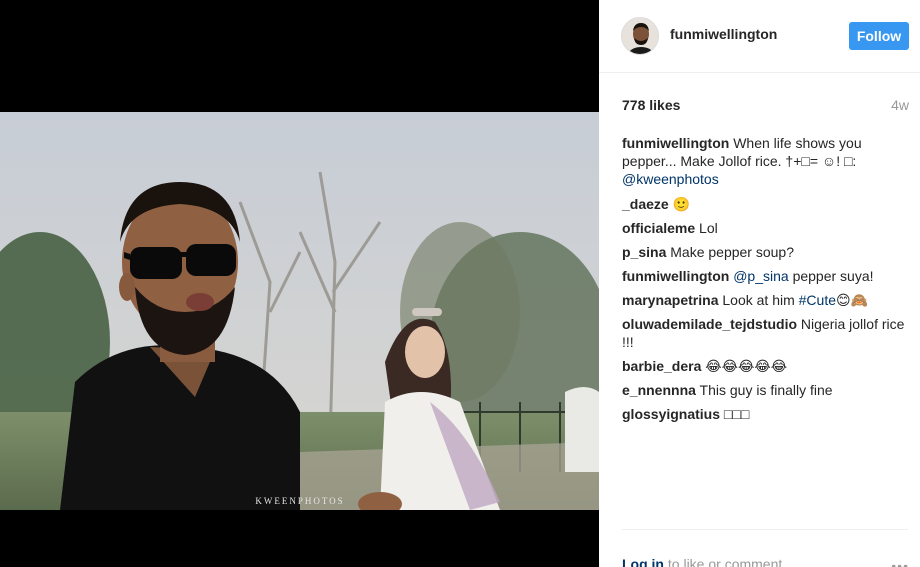 The height and width of the screenshot is (567, 920). Describe the element at coordinates (299, 501) in the screenshot. I see `photo-watermark: KWEENPHOTOS` at that location.